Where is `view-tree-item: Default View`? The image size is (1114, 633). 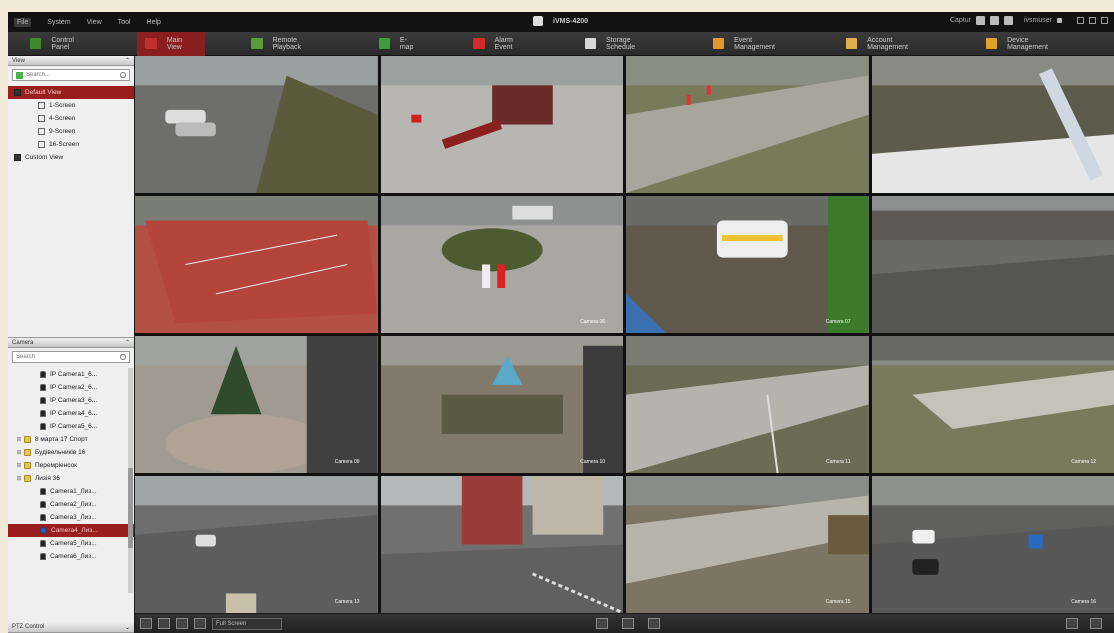 view-tree-item: Default View is located at coordinates (71, 92).